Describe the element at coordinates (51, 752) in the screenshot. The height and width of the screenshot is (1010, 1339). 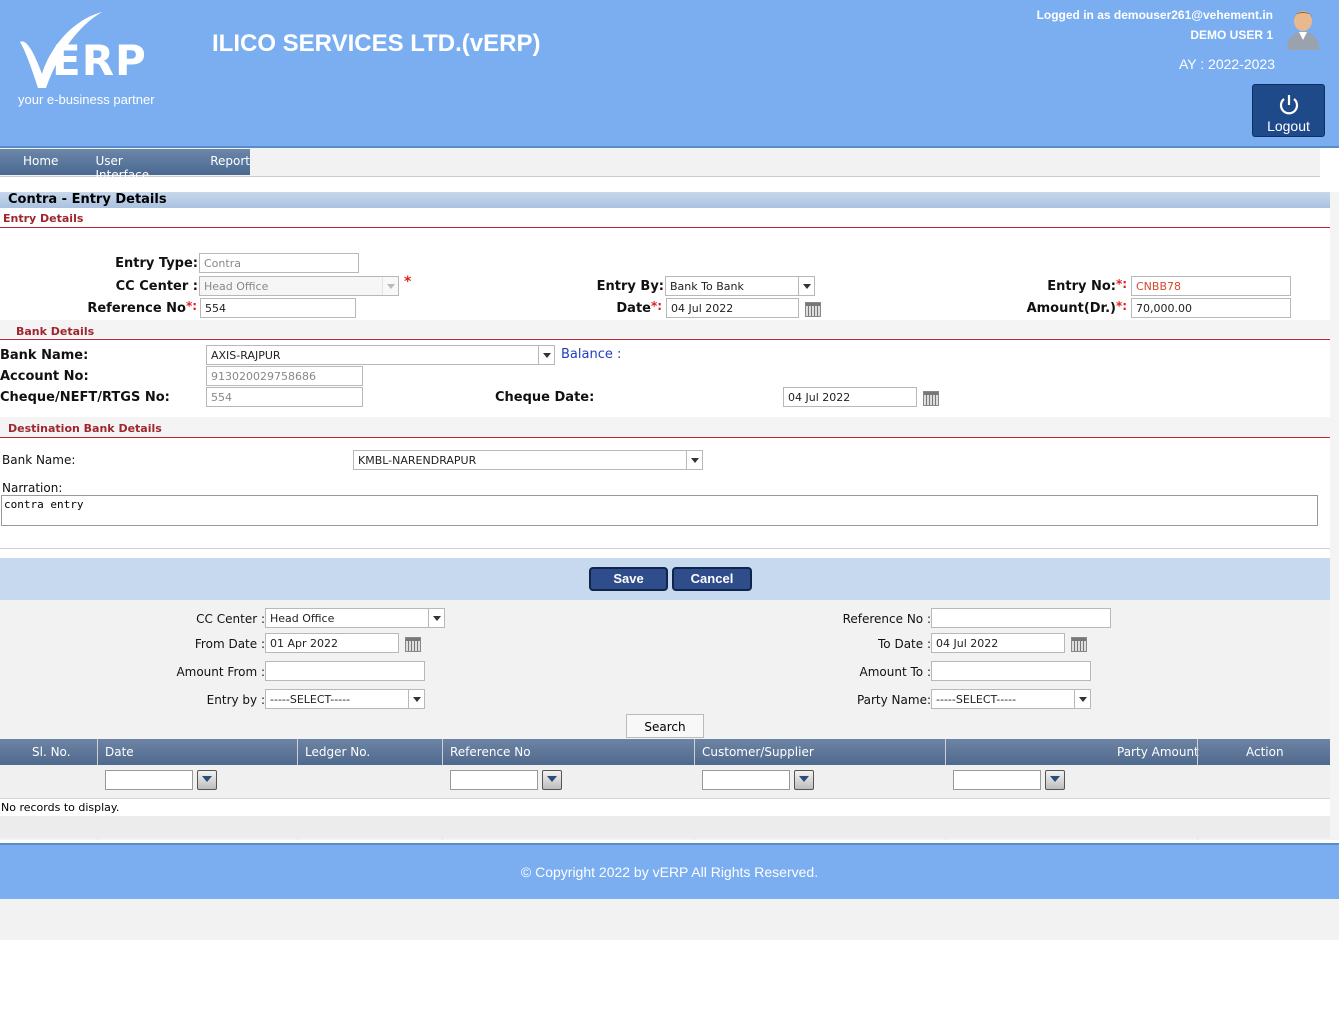
I see `col-sl-no: Sl. No.` at that location.